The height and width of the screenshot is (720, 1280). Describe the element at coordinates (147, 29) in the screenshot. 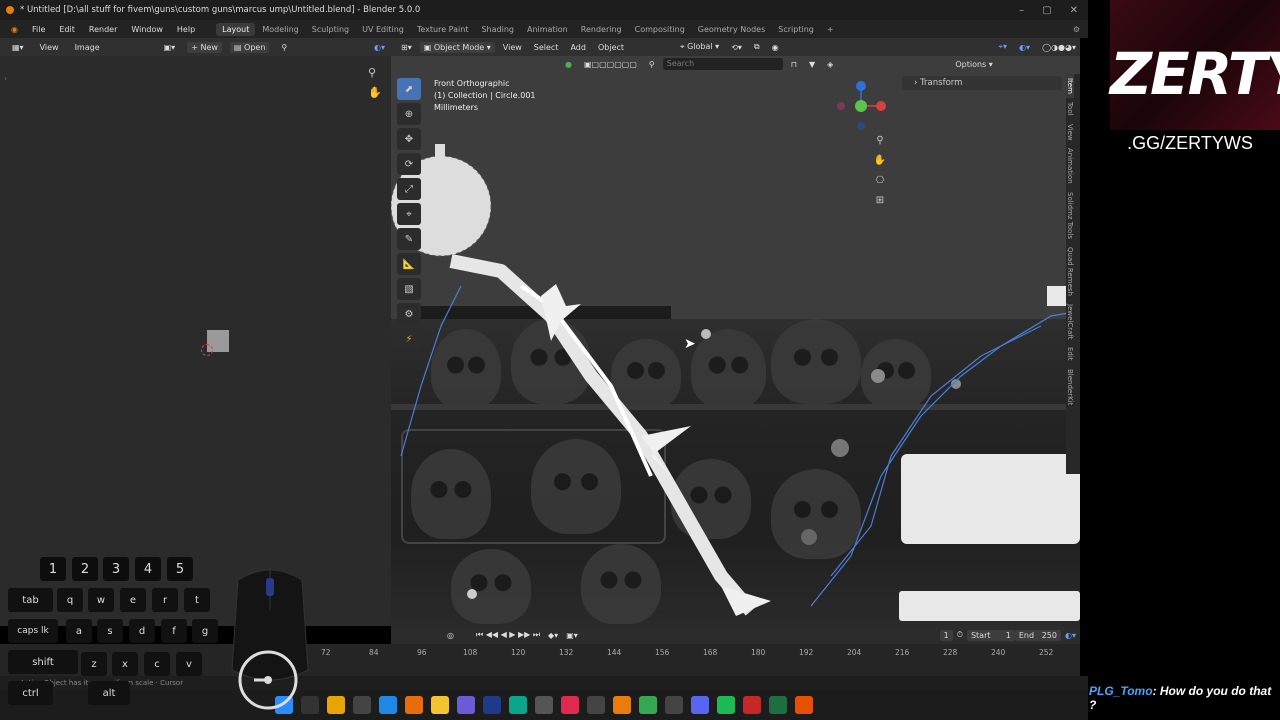

I see `menu-window: Window` at that location.